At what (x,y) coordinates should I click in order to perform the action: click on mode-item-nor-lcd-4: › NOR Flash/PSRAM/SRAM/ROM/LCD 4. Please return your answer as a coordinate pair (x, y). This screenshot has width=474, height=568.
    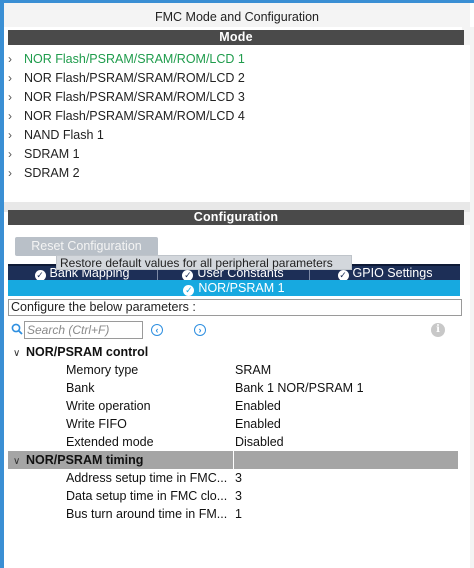
    Looking at the image, I should click on (126, 116).